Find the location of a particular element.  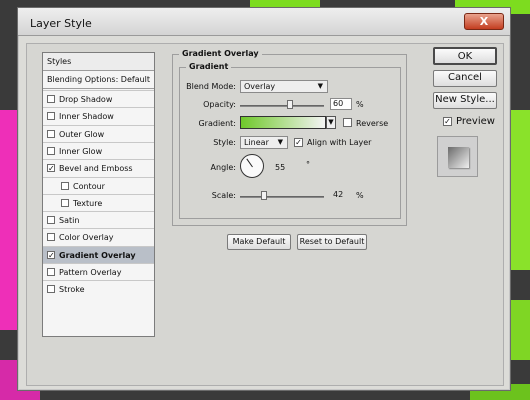

scale-input: 42 is located at coordinates (341, 195).